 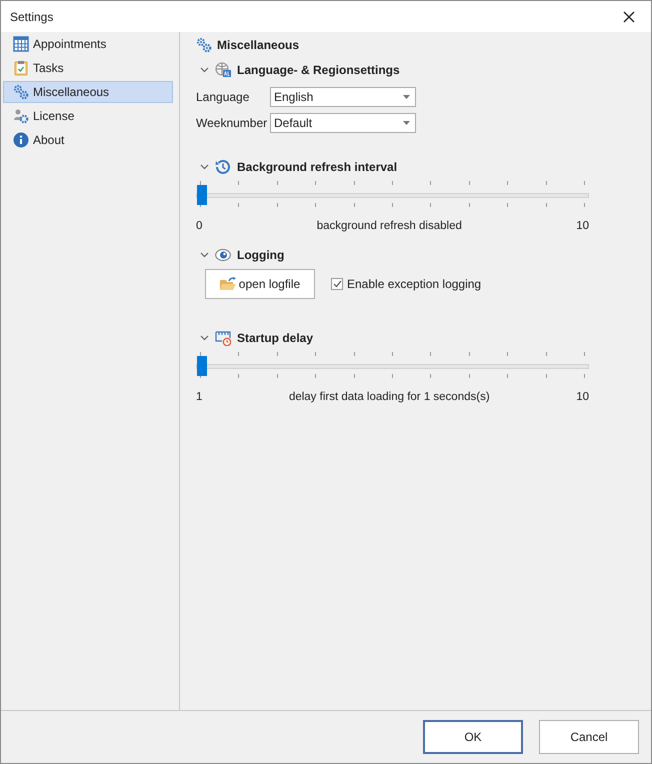 I want to click on section-title: Startup delay, so click(x=275, y=338).